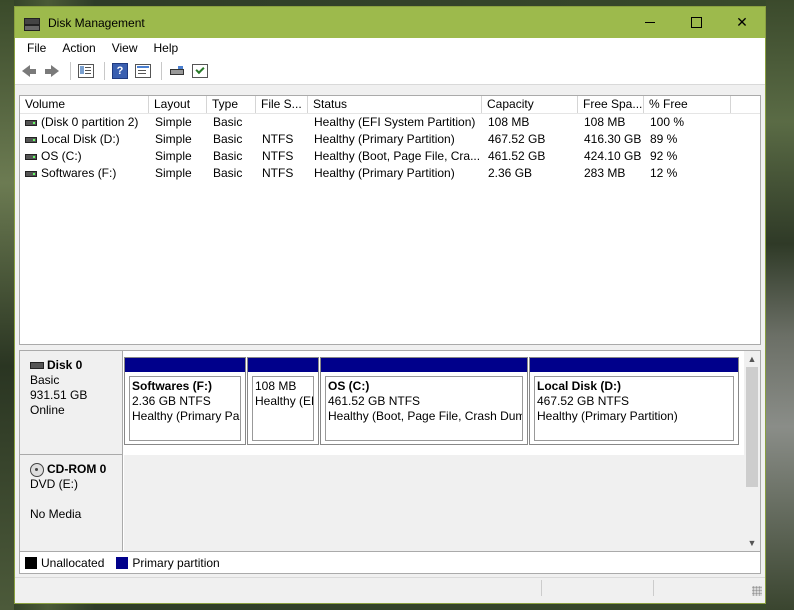 This screenshot has height=610, width=794. I want to click on forward-button, so click(52, 71).